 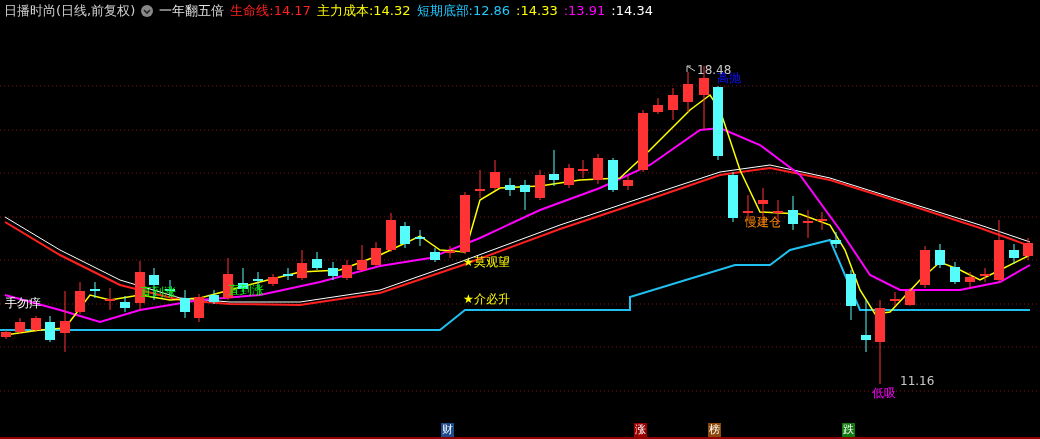 What do you see at coordinates (537, 11) in the screenshot?
I see `indicator-reading: :14.33` at bounding box center [537, 11].